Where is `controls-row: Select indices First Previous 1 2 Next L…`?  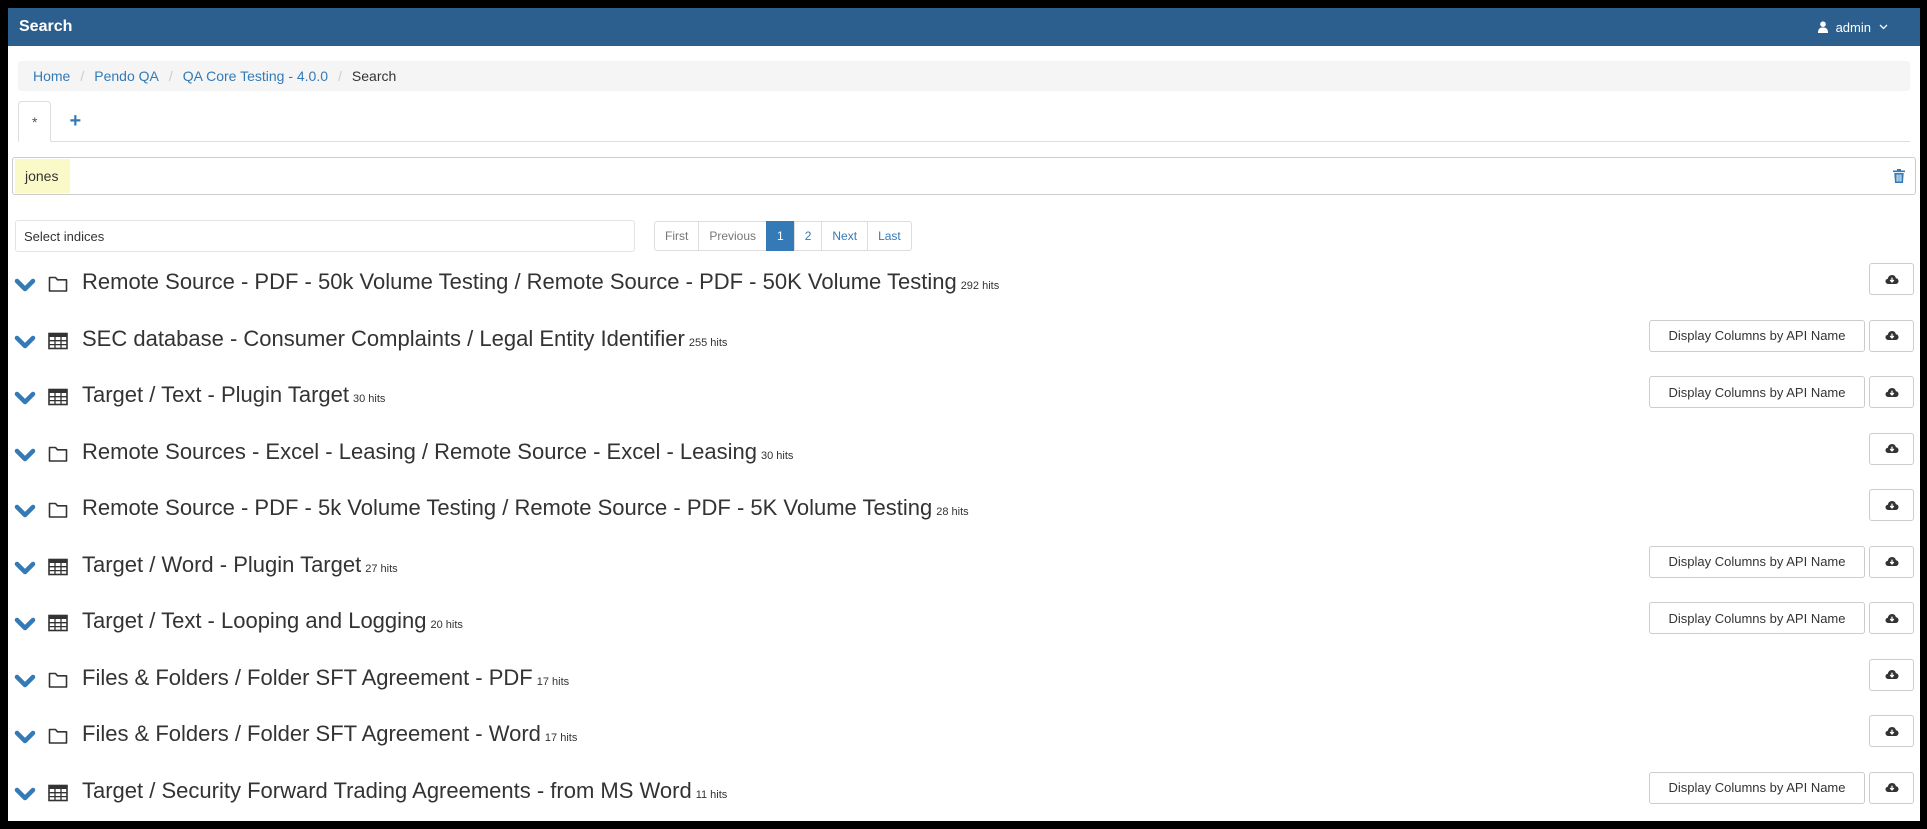 controls-row: Select indices First Previous 1 2 Next L… is located at coordinates (967, 236).